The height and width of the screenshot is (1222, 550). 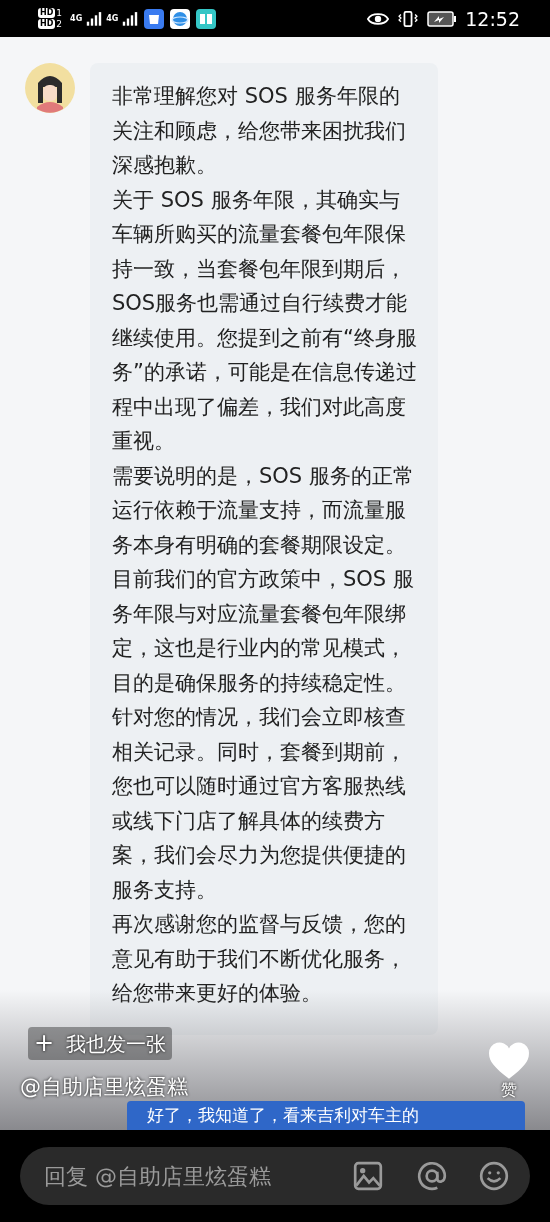 I want to click on author-name: @自助店里炫蛋糕, so click(x=104, y=1087).